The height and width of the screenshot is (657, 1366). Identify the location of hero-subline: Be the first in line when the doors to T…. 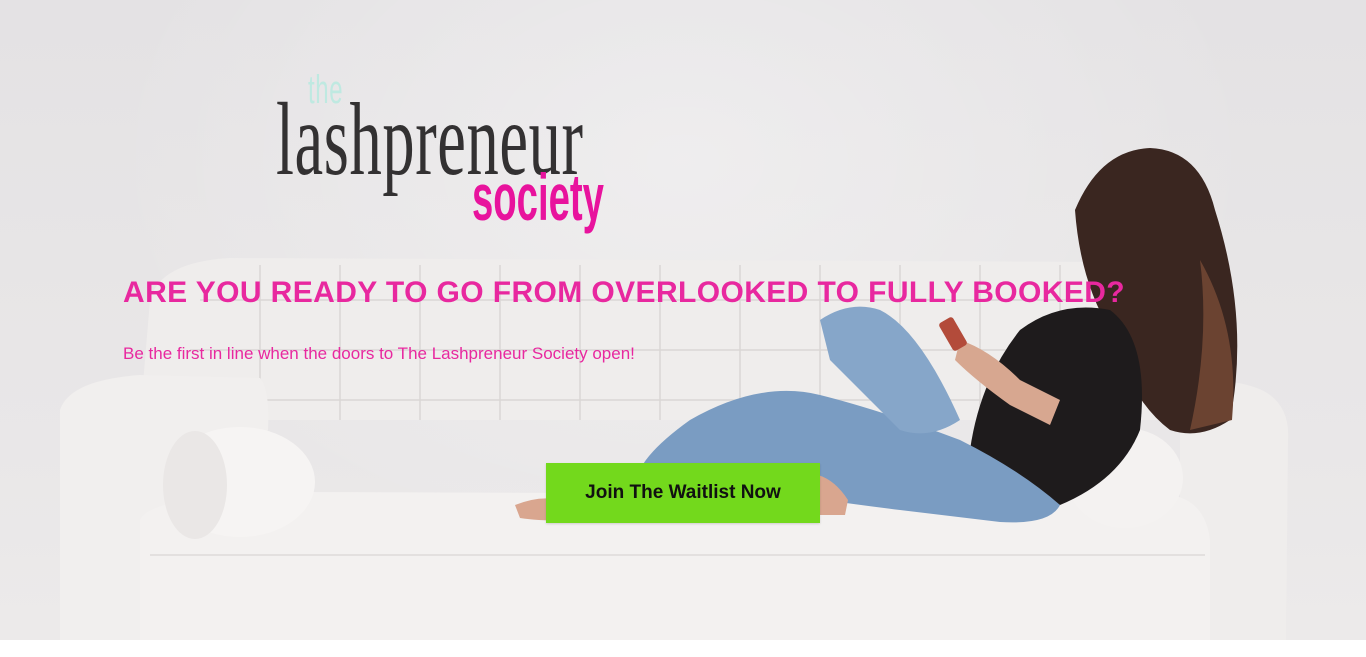
(379, 353).